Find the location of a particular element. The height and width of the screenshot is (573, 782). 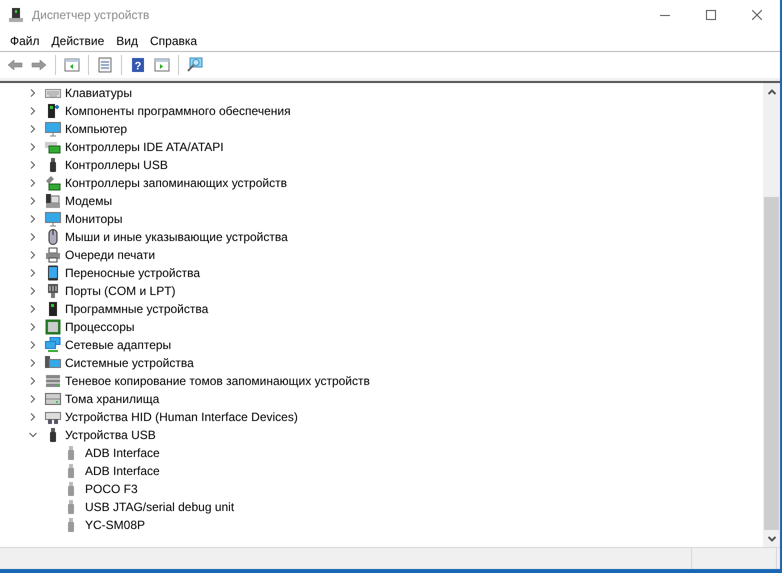

chevron-up-icon is located at coordinates (772, 91).